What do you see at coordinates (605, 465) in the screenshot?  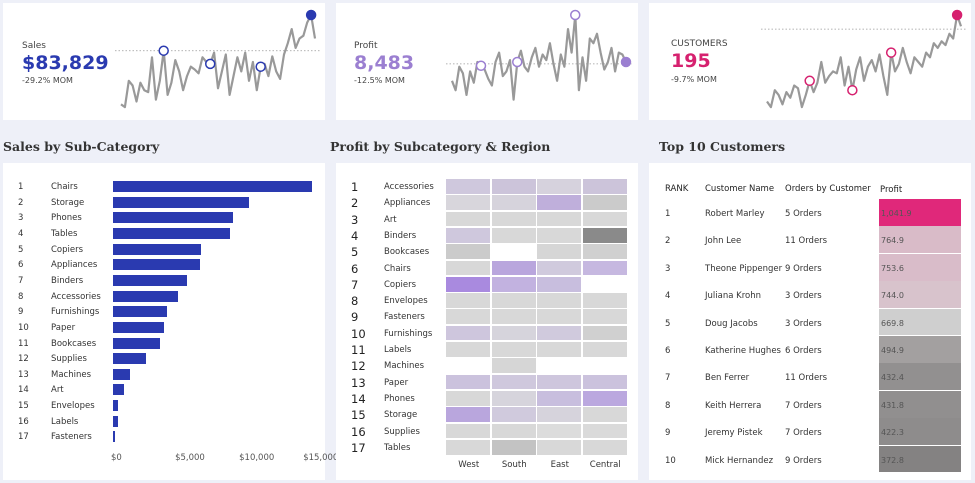 I see `heatmap-column-label: Central` at bounding box center [605, 465].